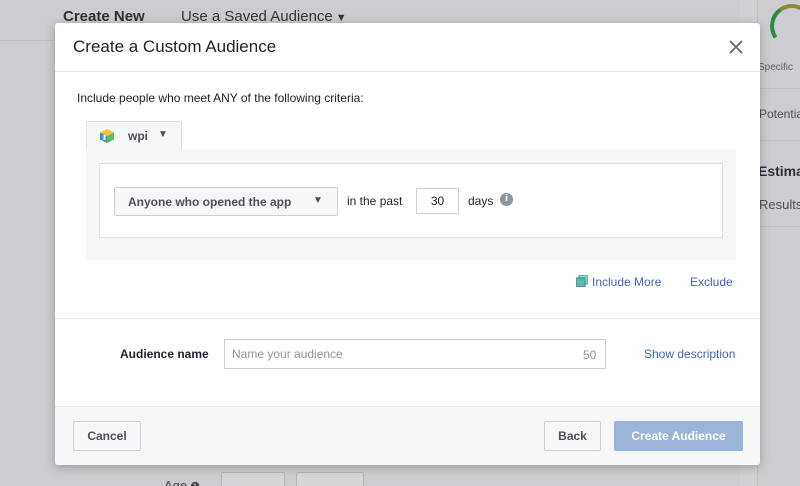  What do you see at coordinates (375, 201) in the screenshot?
I see `in-the-past-label: in the past` at bounding box center [375, 201].